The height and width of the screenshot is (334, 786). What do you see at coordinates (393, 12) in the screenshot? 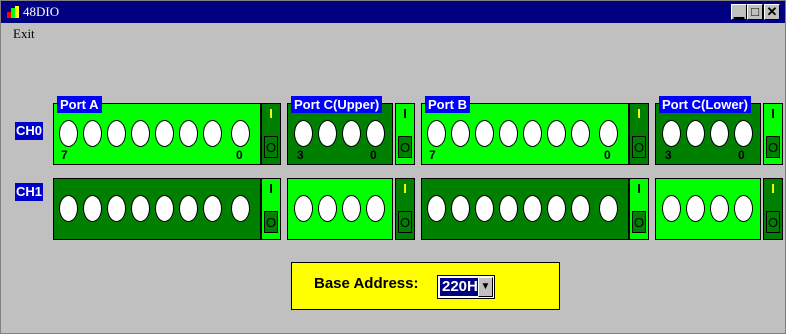
I see `title-bar: 48DIO ▁ □ ✕` at bounding box center [393, 12].